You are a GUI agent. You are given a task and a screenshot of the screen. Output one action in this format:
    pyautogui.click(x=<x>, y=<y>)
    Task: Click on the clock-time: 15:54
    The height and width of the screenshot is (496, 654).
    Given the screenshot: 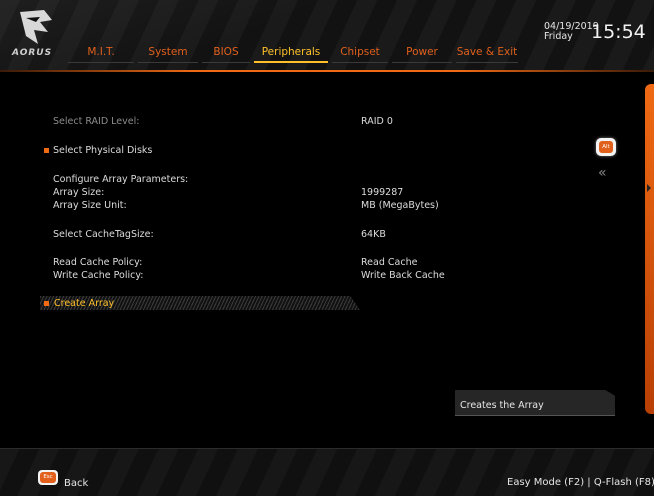 What is the action you would take?
    pyautogui.click(x=618, y=32)
    